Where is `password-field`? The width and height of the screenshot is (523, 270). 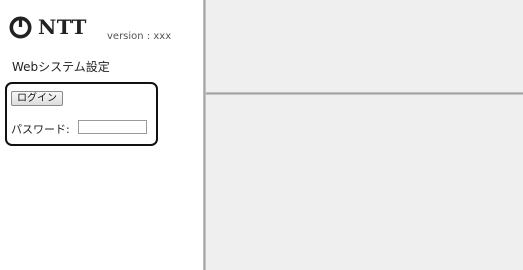
password-field is located at coordinates (112, 127).